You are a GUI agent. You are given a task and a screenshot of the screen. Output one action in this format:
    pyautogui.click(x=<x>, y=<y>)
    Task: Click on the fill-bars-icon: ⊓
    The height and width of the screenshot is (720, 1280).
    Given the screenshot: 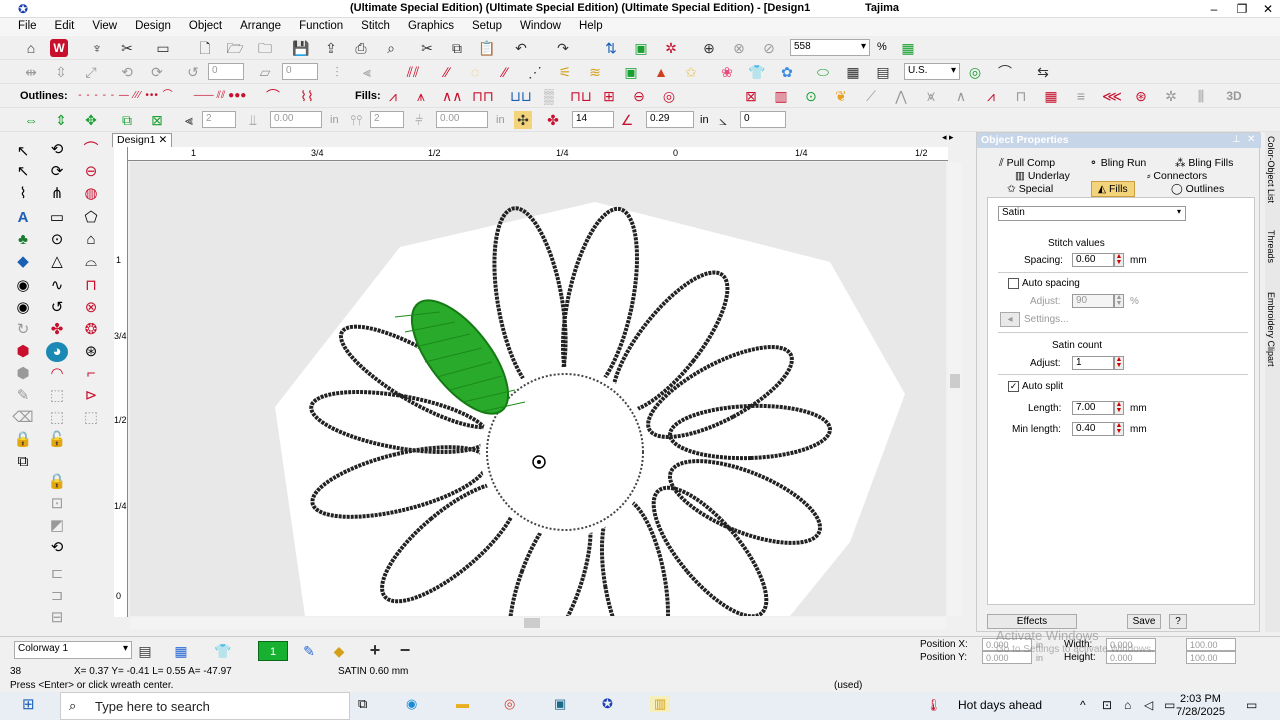 What is the action you would take?
    pyautogui.click(x=1021, y=96)
    